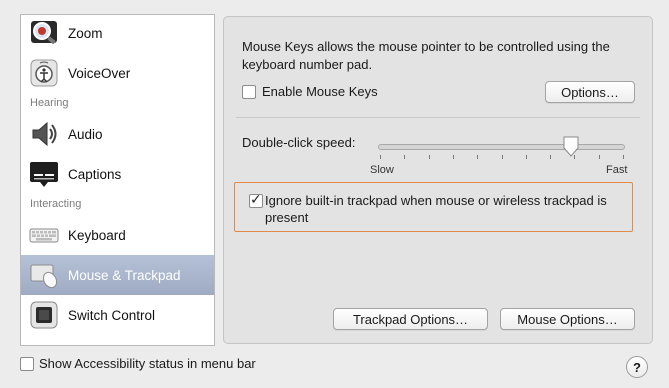 Image resolution: width=669 pixels, height=388 pixels. What do you see at coordinates (617, 170) in the screenshot?
I see `slider-max-label: Fast` at bounding box center [617, 170].